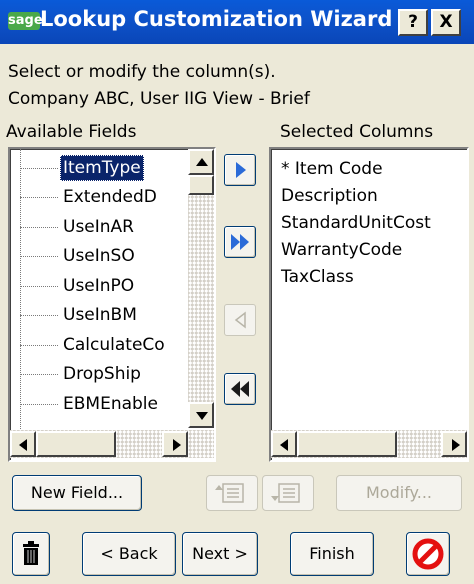 Image resolution: width=474 pixels, height=584 pixels. I want to click on list-item-label: UseInSO, so click(99, 256).